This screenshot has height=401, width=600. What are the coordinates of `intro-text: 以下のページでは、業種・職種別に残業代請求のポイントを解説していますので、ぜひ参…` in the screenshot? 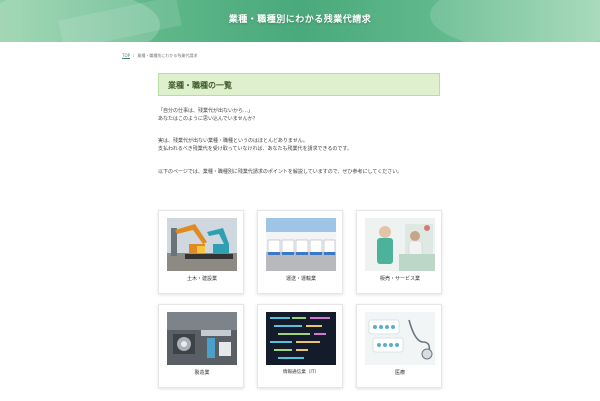 It's located at (280, 172).